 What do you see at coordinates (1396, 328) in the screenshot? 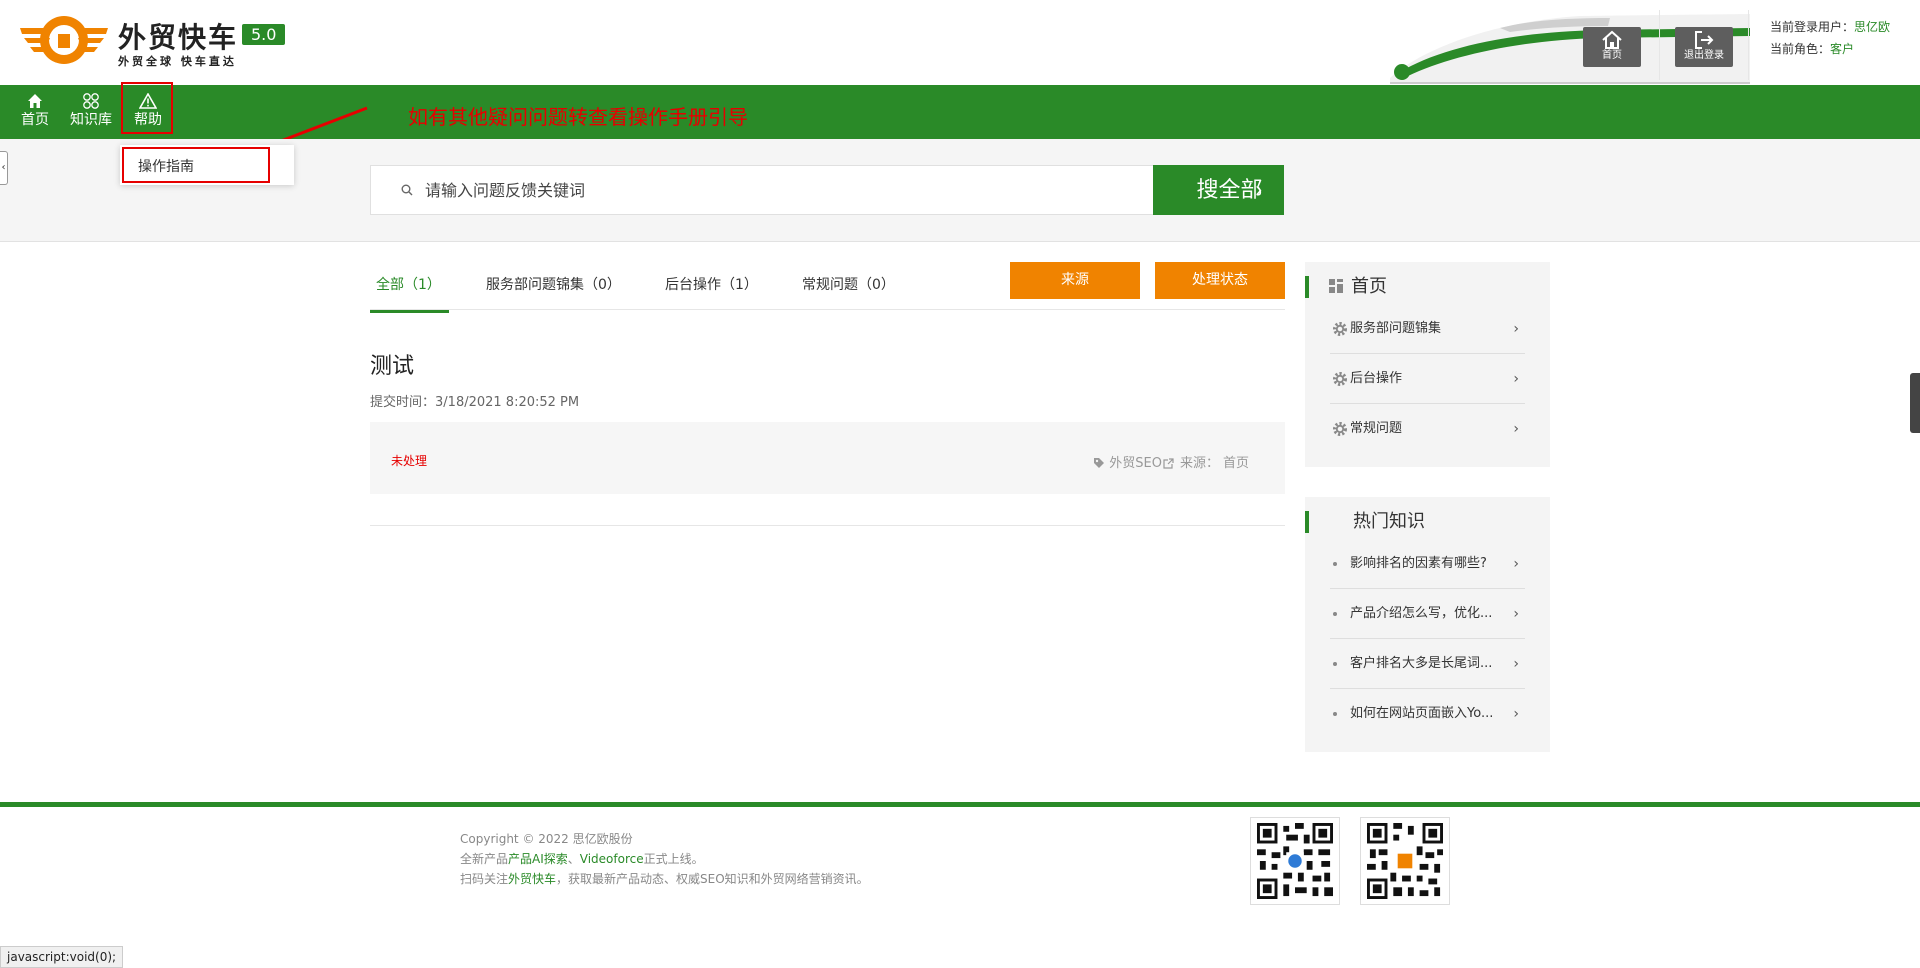
I see `sidebar-item-label: 服务部问题锦集` at bounding box center [1396, 328].